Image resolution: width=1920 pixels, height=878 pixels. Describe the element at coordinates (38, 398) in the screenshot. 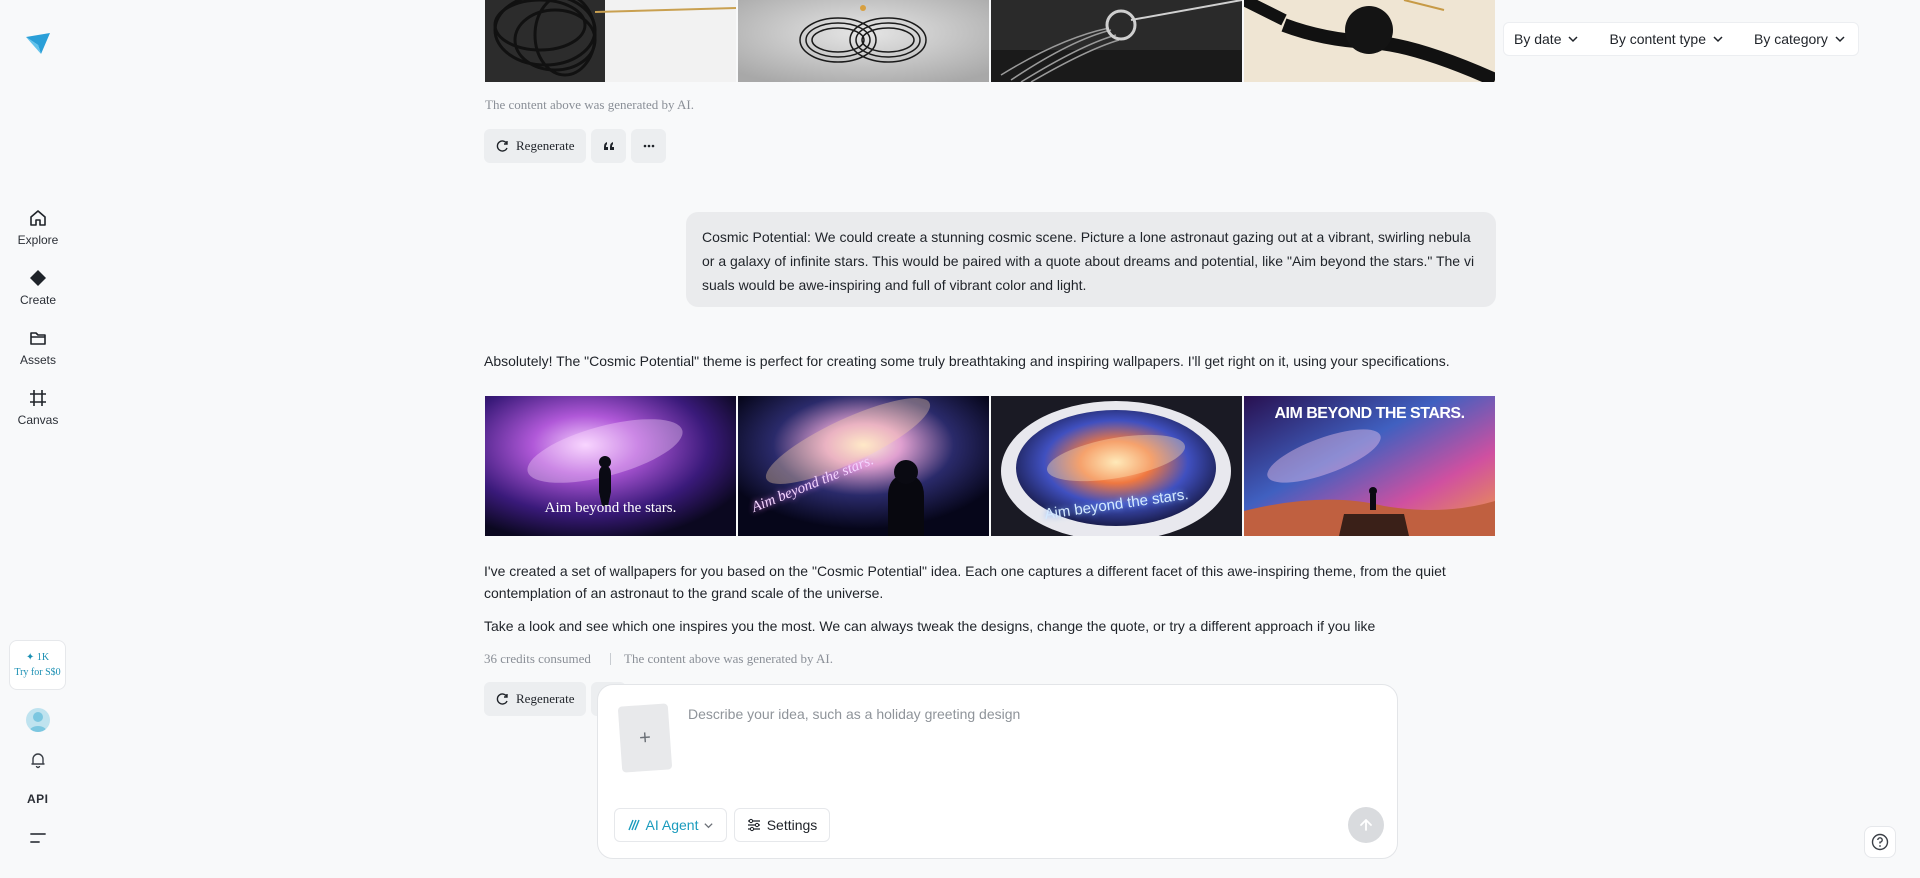

I see `canvas-frame-icon` at that location.